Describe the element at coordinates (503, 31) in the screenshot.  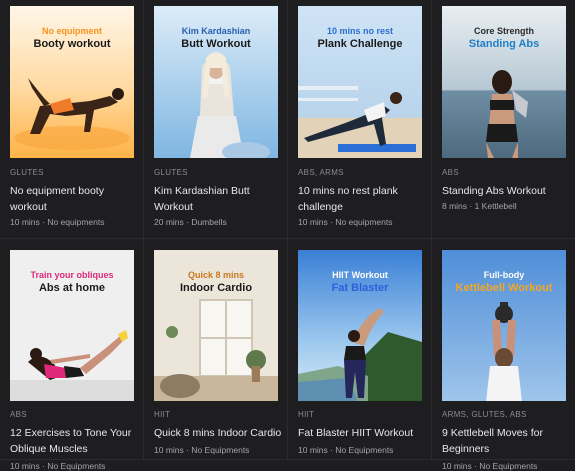
I see `thumbnail-subtitle: Core Strength` at that location.